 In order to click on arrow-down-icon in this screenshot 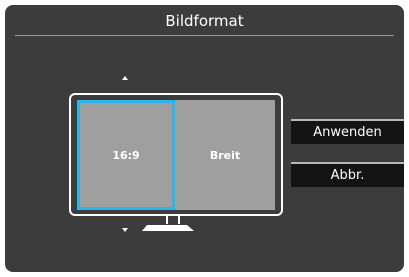, I will do `click(125, 230)`.